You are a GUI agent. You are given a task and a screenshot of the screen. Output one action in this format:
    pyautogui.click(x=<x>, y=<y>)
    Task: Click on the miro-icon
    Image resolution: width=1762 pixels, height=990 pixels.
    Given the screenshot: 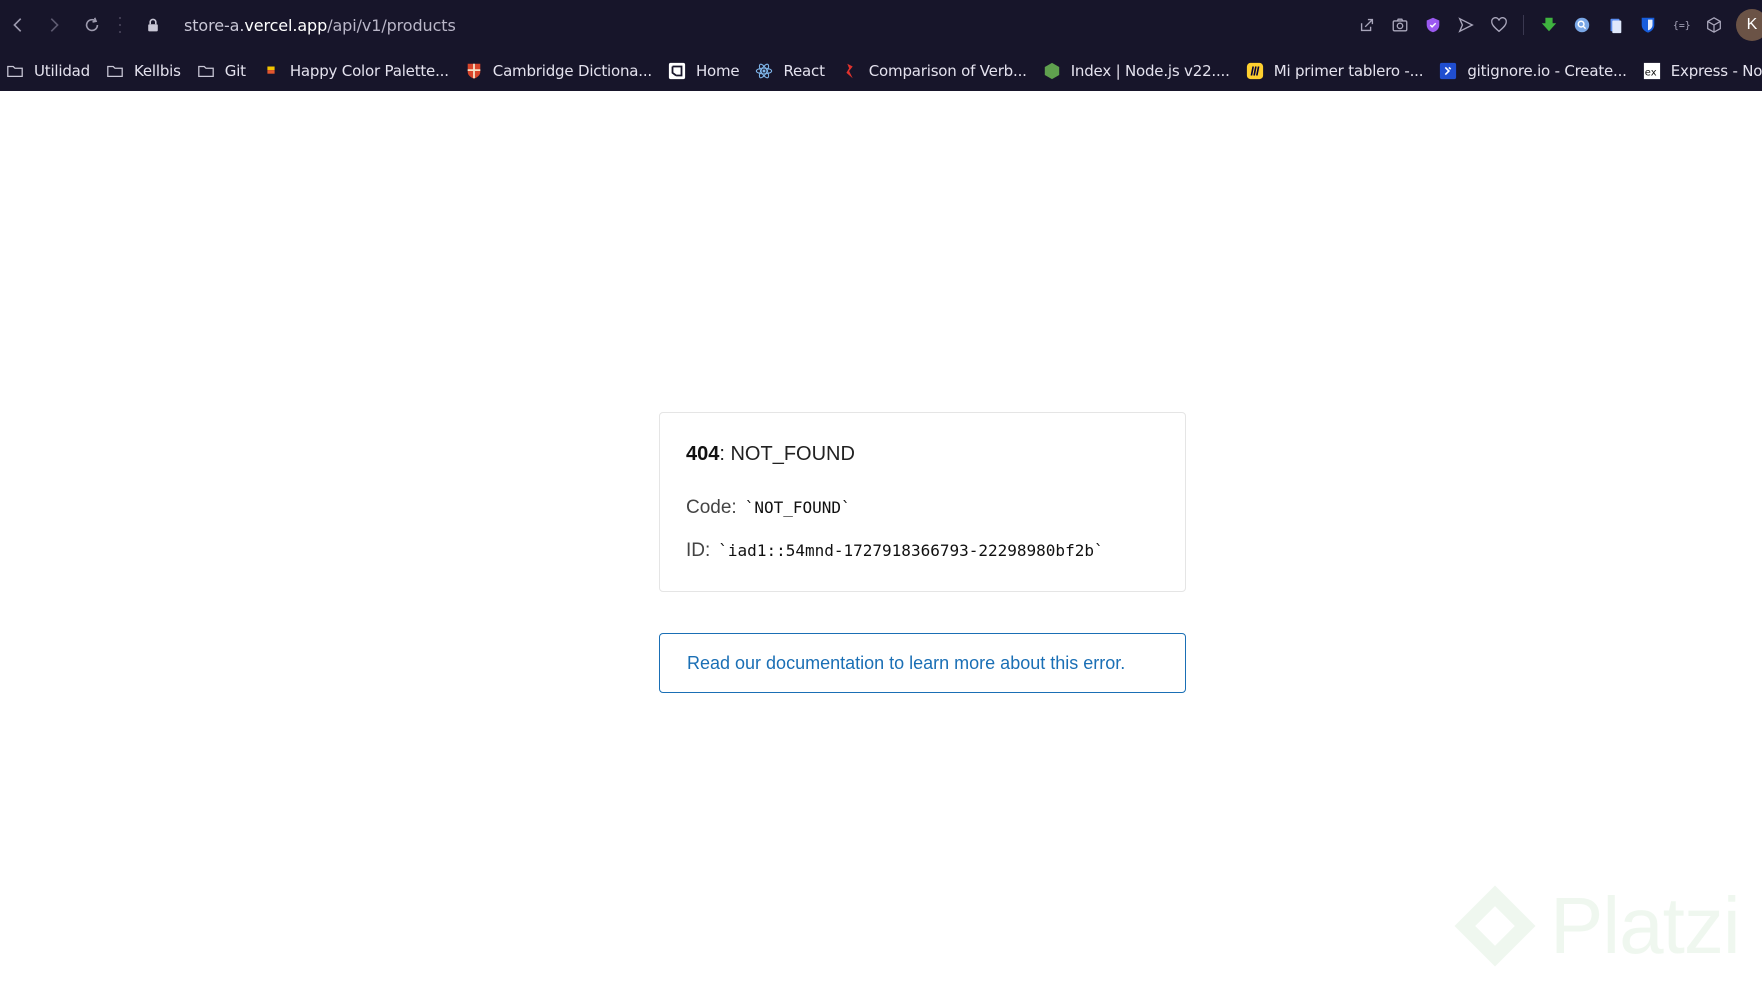 What is the action you would take?
    pyautogui.click(x=1255, y=71)
    